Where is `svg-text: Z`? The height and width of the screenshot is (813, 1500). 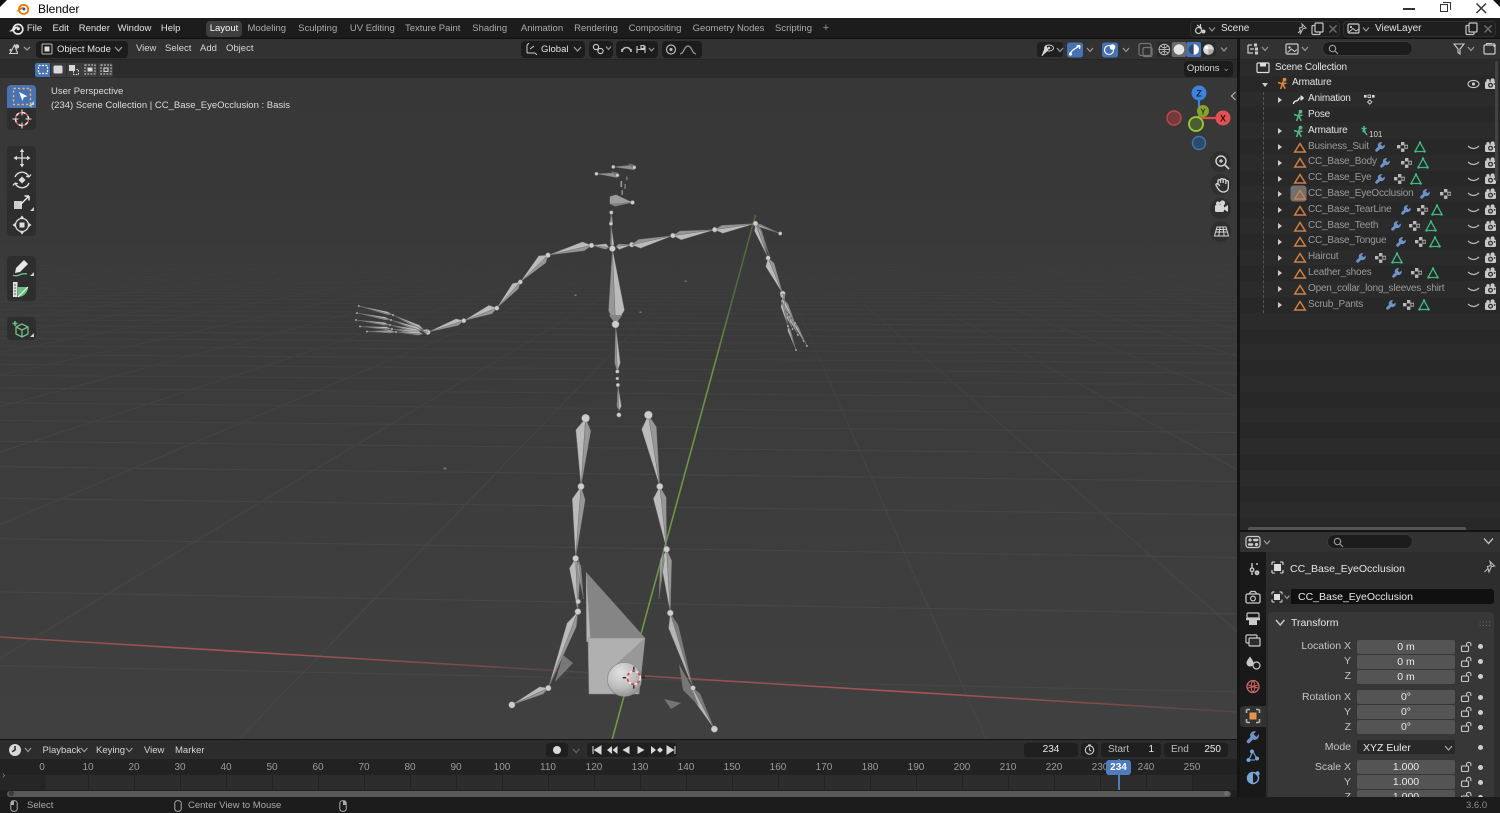
svg-text: Z is located at coordinates (1199, 94).